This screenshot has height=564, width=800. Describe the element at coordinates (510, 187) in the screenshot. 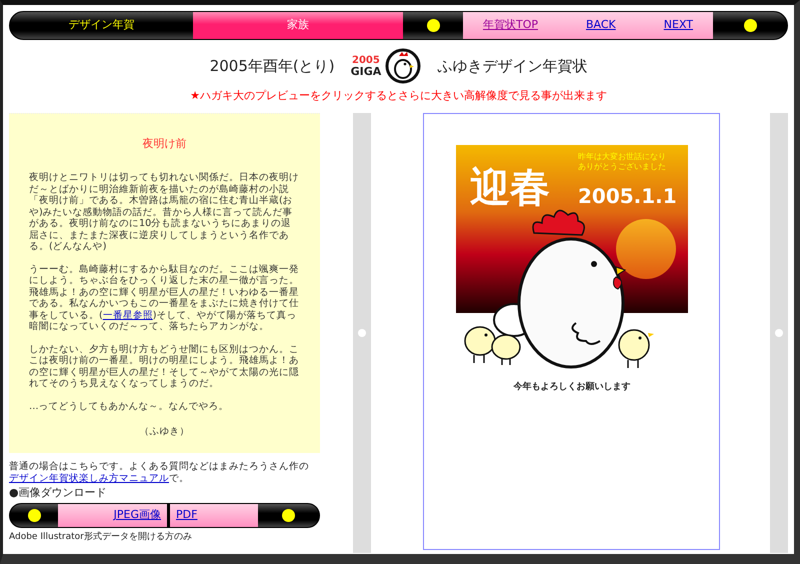

I see `greeting-text: 迎春` at that location.